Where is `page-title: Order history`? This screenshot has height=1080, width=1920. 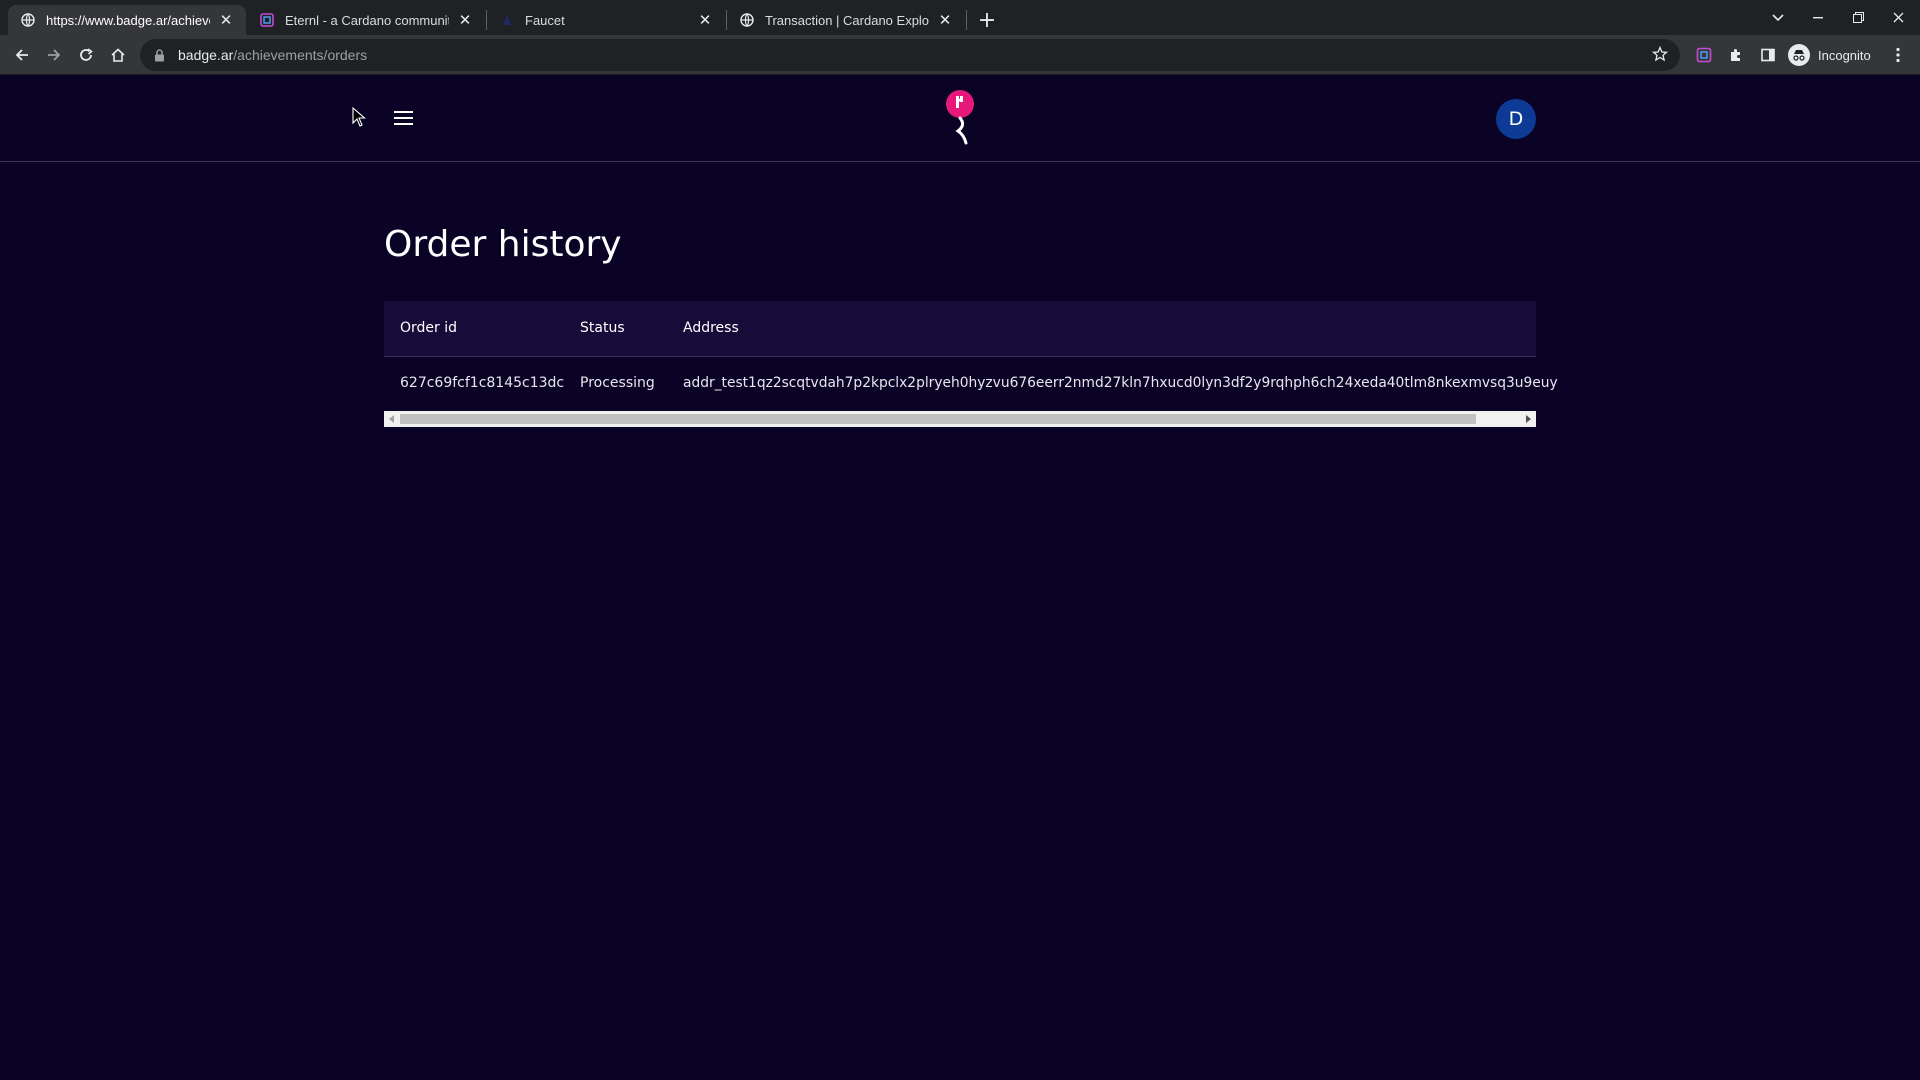
page-title: Order history is located at coordinates (503, 244).